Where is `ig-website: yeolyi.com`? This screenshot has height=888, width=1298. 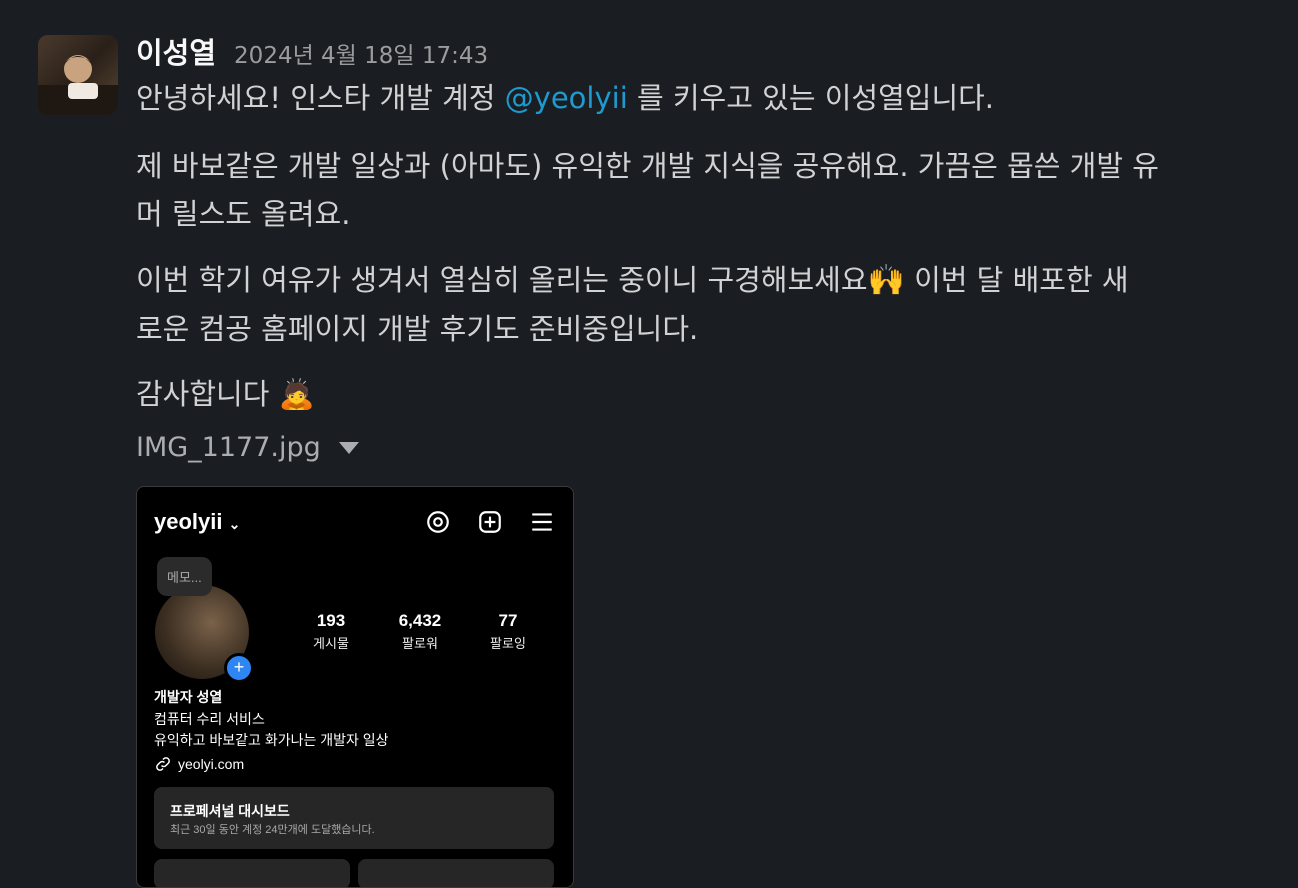 ig-website: yeolyi.com is located at coordinates (199, 764).